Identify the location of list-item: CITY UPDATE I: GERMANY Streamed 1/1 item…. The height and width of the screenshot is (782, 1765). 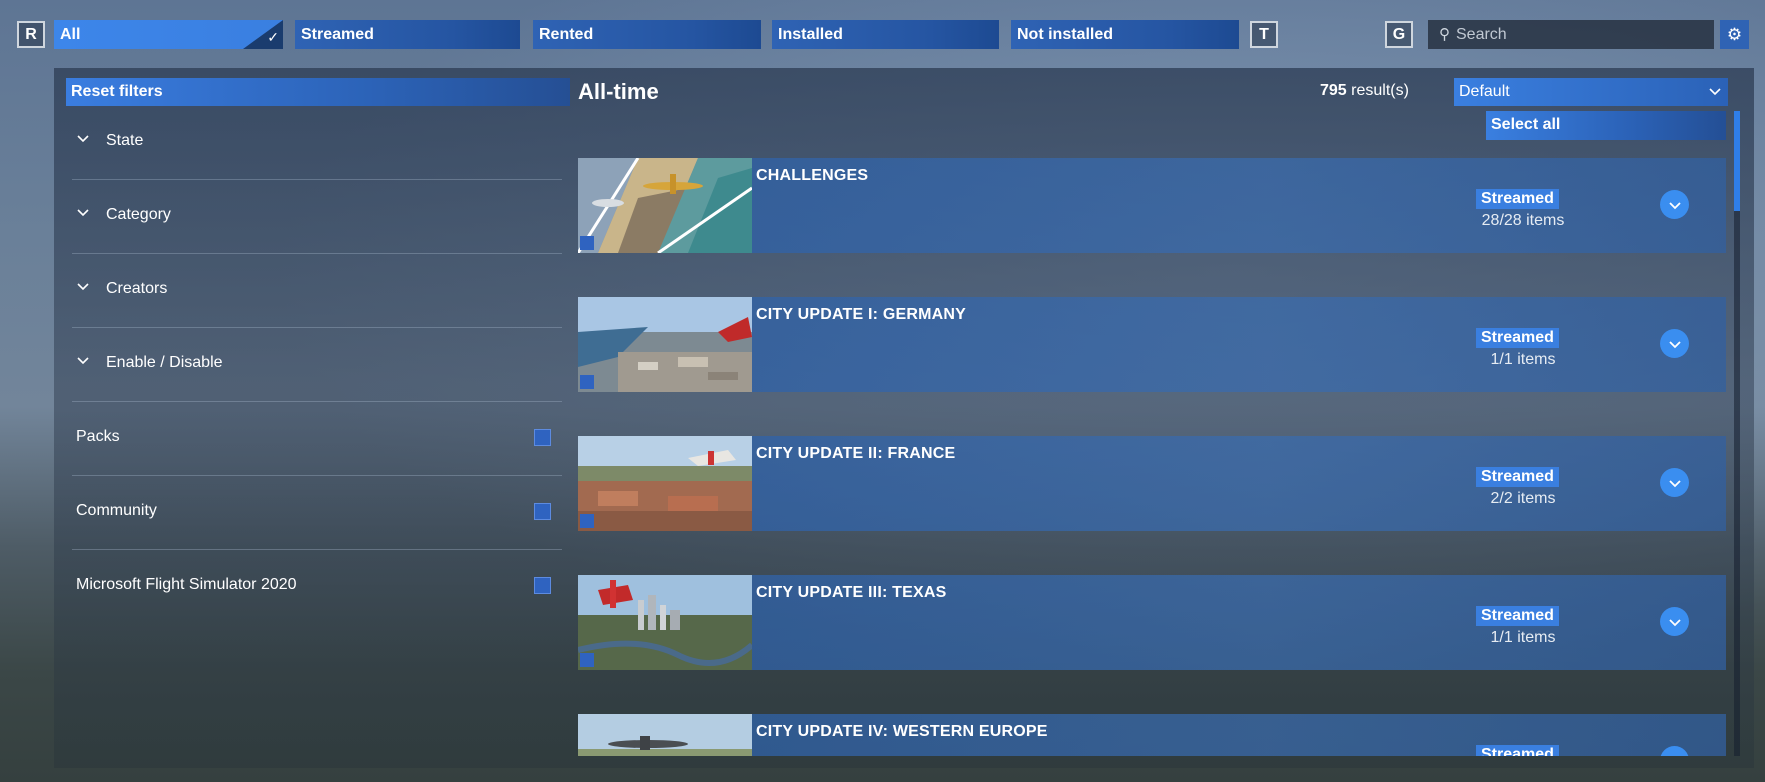
(1152, 344).